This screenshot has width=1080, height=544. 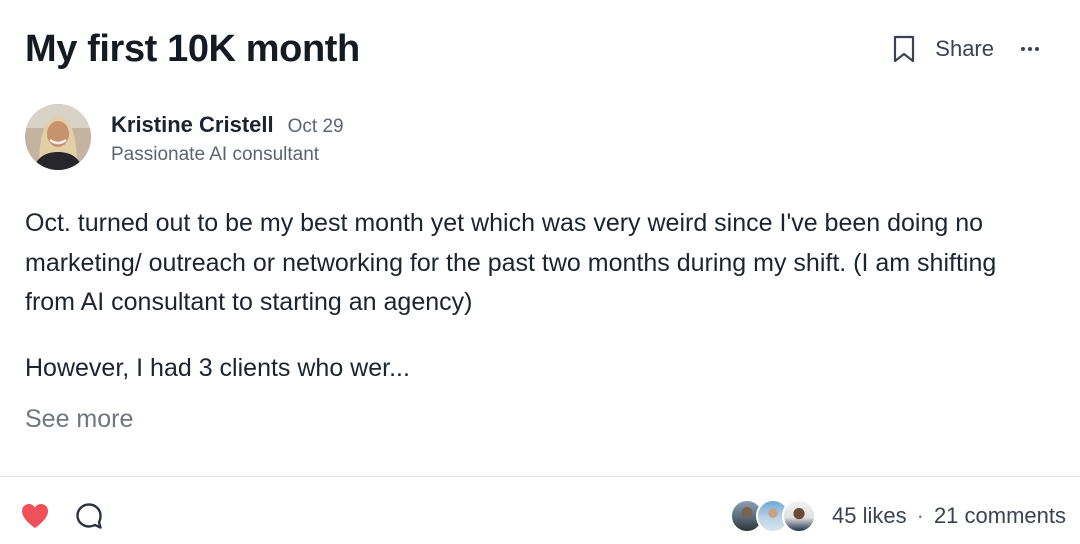 What do you see at coordinates (1000, 516) in the screenshot?
I see `comments-count: 21 comments` at bounding box center [1000, 516].